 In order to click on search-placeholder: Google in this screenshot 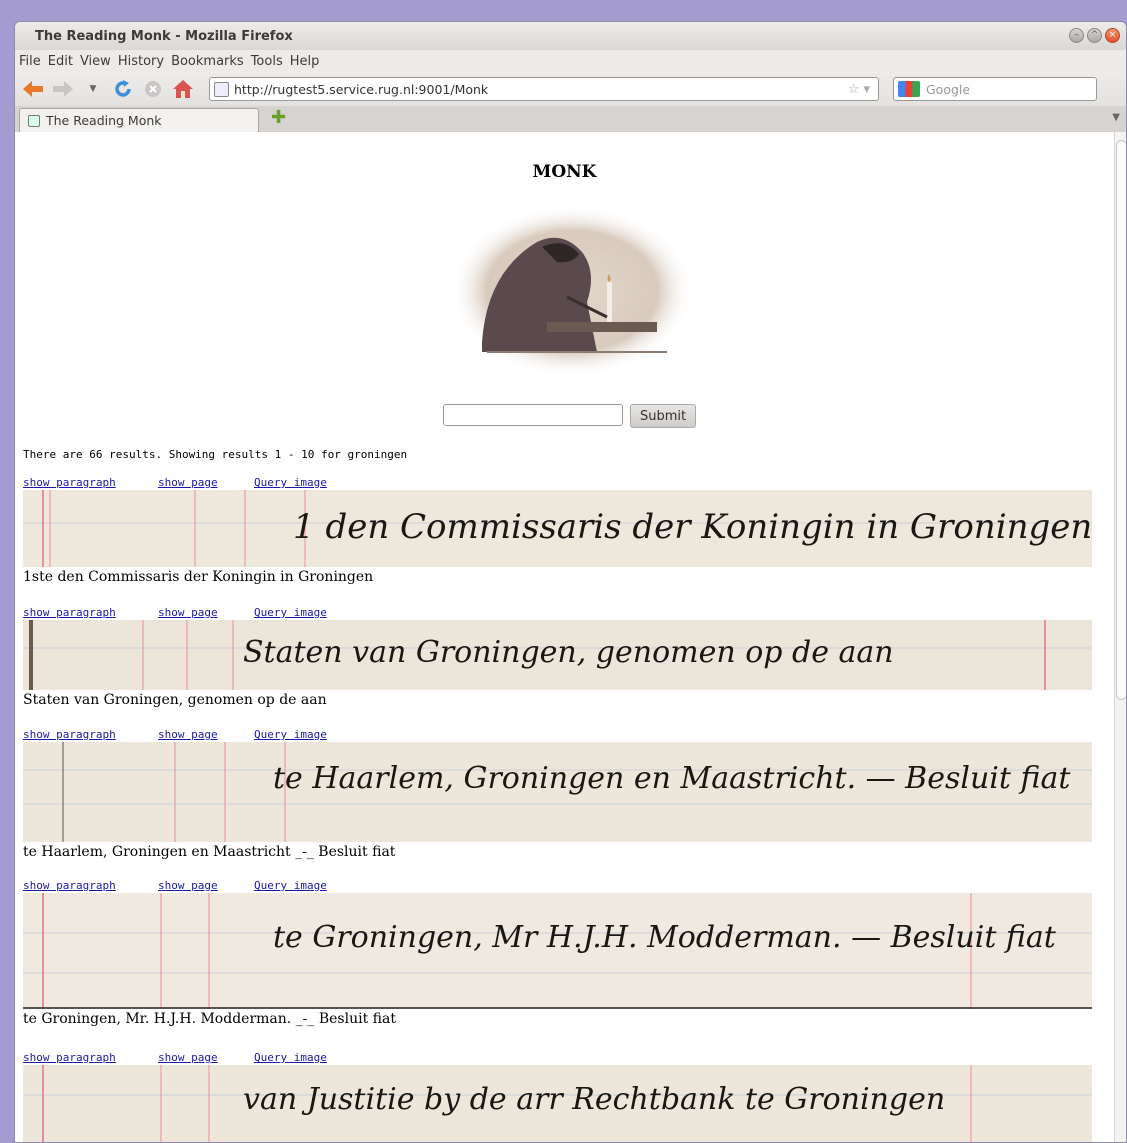, I will do `click(948, 89)`.